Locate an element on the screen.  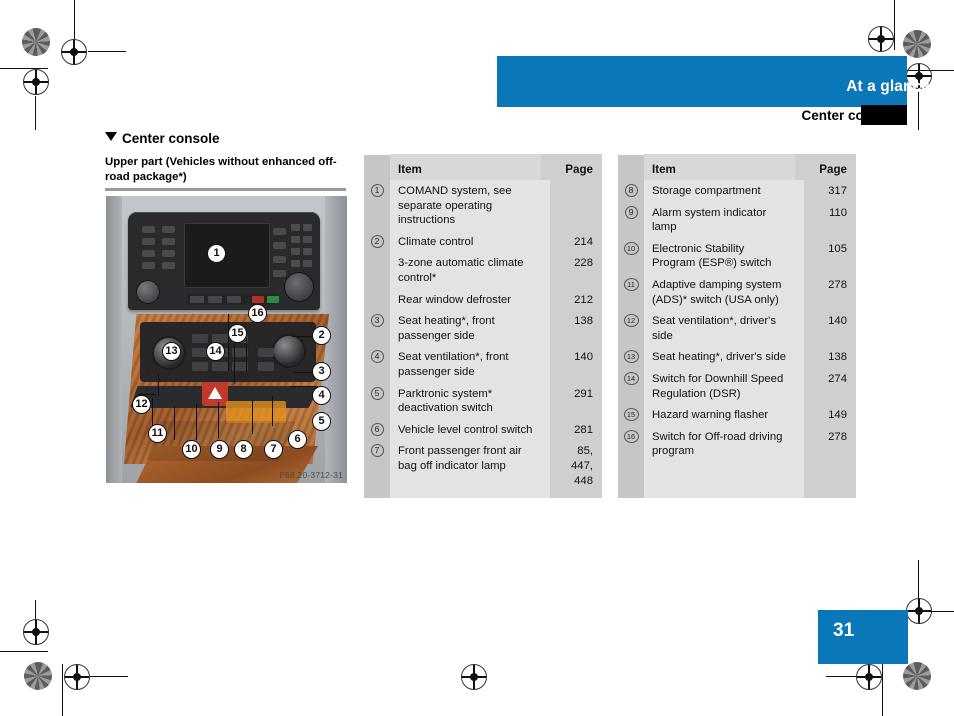
row-page-cell: 228 is located at coordinates (571, 263).